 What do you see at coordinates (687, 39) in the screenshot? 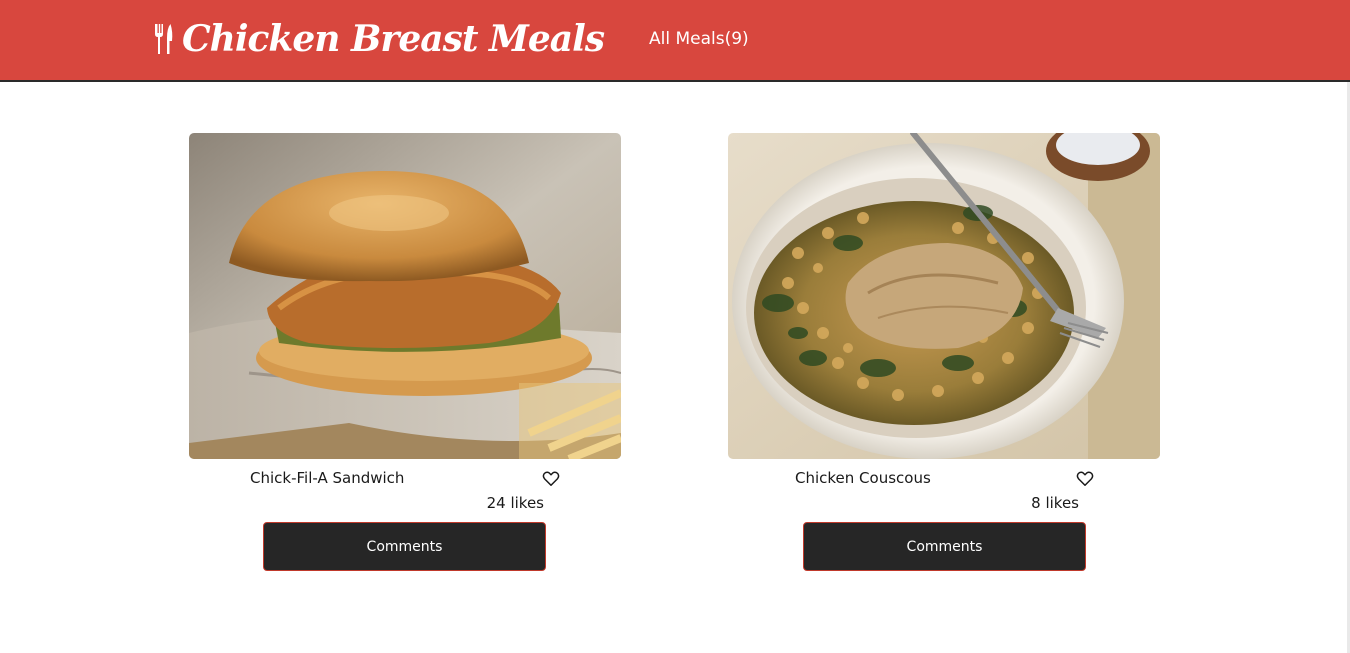
I see `nav-all-meals-label: All Meals` at bounding box center [687, 39].